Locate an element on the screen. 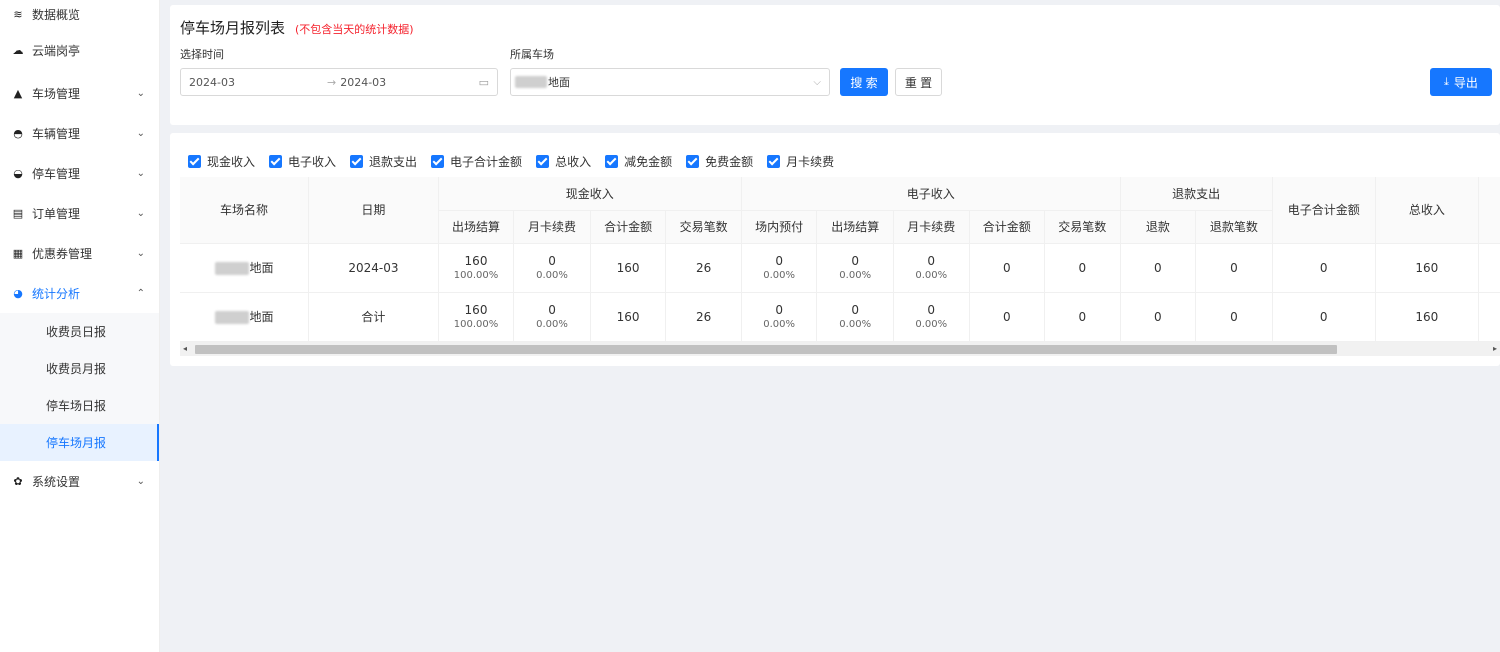  toggle-discount: 减免金额 is located at coordinates (638, 161).